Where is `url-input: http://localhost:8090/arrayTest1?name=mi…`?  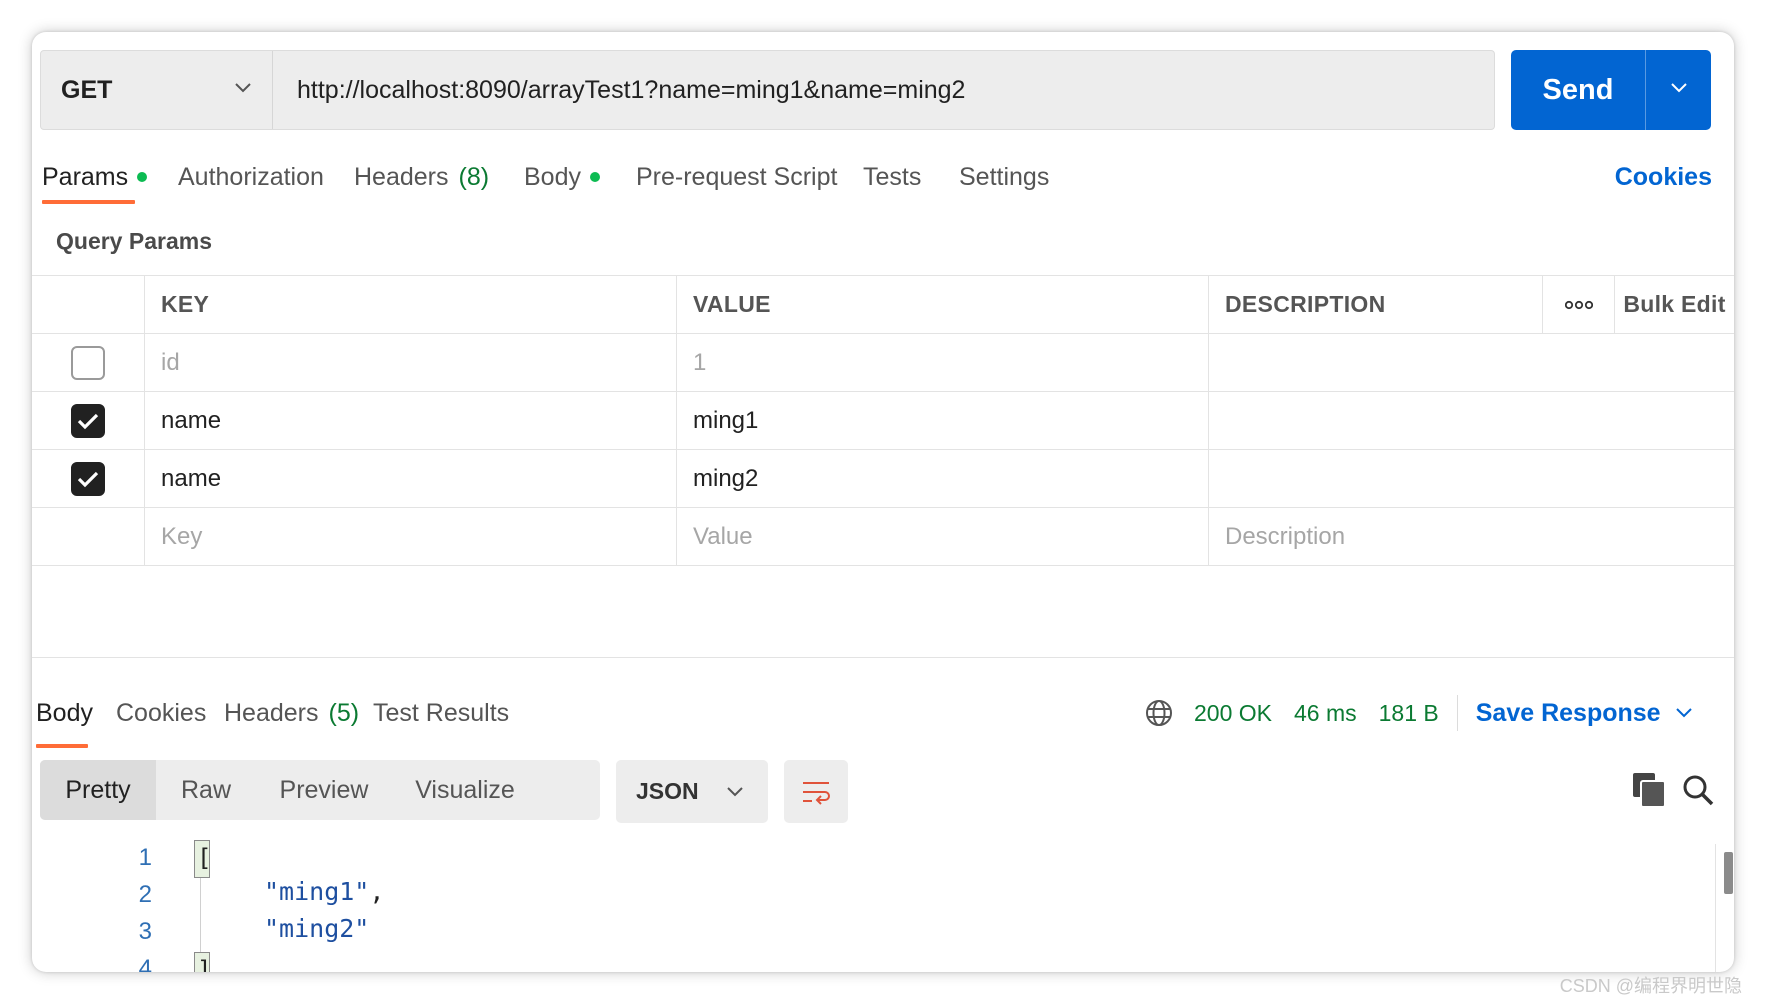 url-input: http://localhost:8090/arrayTest1?name=mi… is located at coordinates (883, 90).